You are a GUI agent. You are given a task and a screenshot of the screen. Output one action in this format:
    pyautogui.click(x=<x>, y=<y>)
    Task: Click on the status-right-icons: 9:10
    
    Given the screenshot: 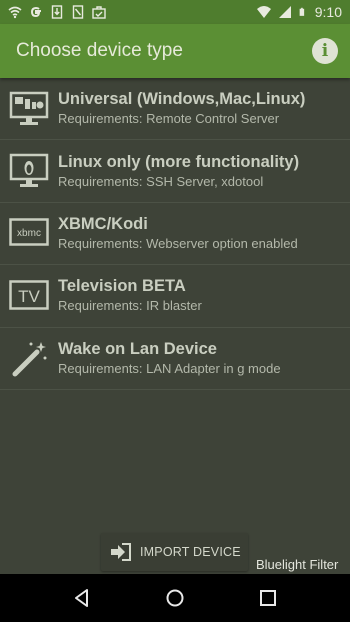 What is the action you would take?
    pyautogui.click(x=299, y=12)
    